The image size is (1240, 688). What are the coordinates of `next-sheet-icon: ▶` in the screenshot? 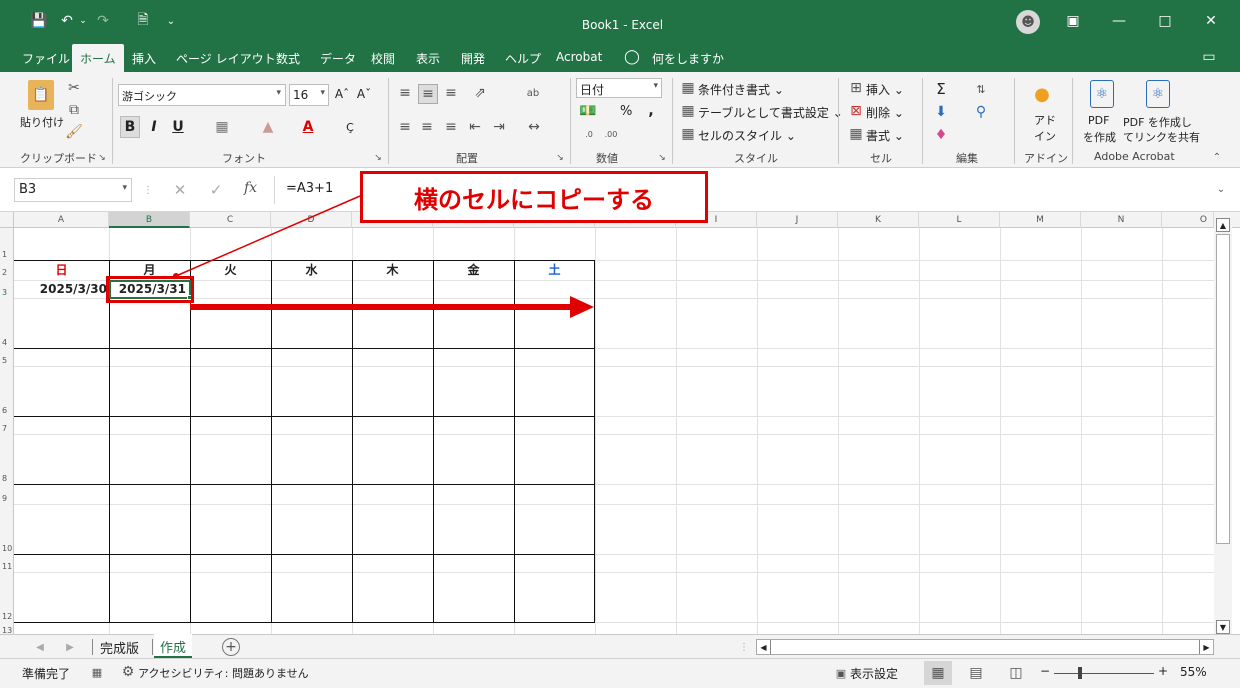 It's located at (70, 647).